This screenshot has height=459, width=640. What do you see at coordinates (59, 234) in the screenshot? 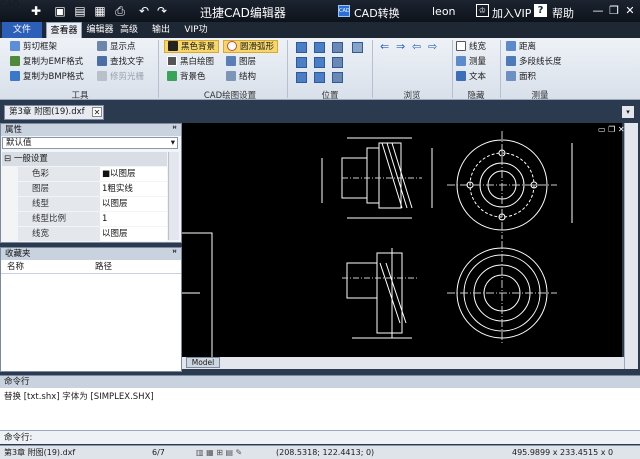
I see `prop-name: 线宽` at bounding box center [59, 234].